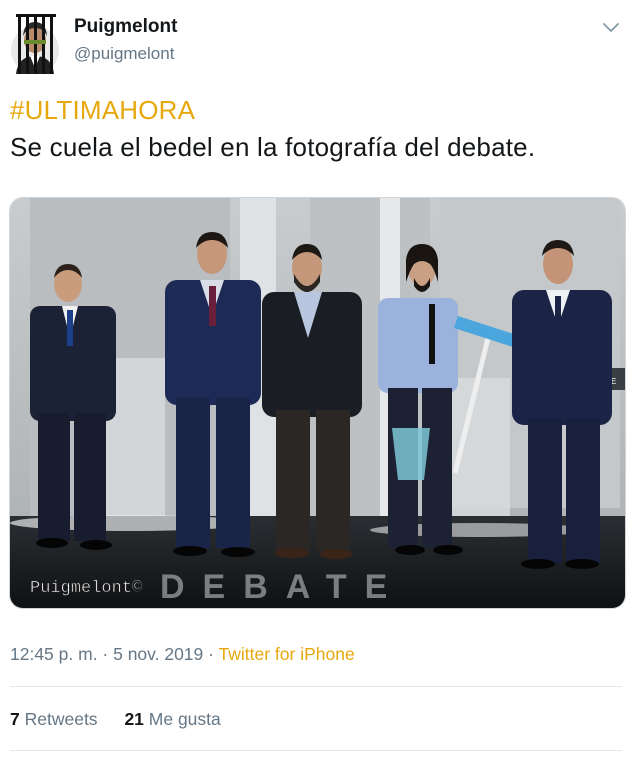  I want to click on timestamp: 12:45 p. m. · 5 nov. 2019, so click(106, 654).